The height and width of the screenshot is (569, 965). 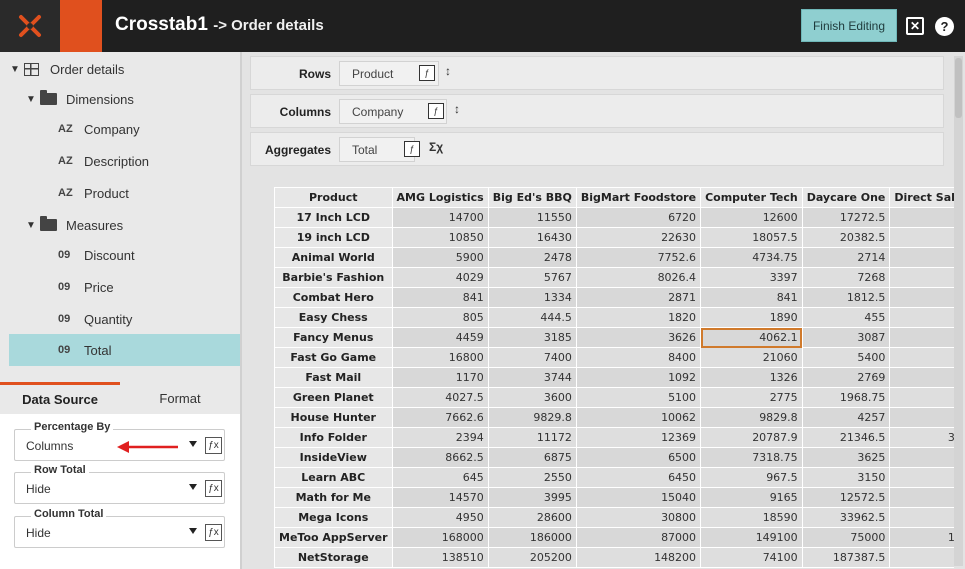 I want to click on table-cell: 6875, so click(x=532, y=457).